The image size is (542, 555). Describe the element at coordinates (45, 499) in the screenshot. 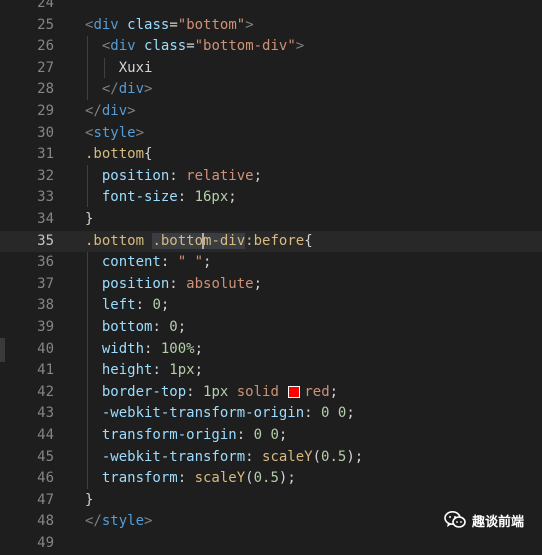

I see `line-number: 47` at that location.